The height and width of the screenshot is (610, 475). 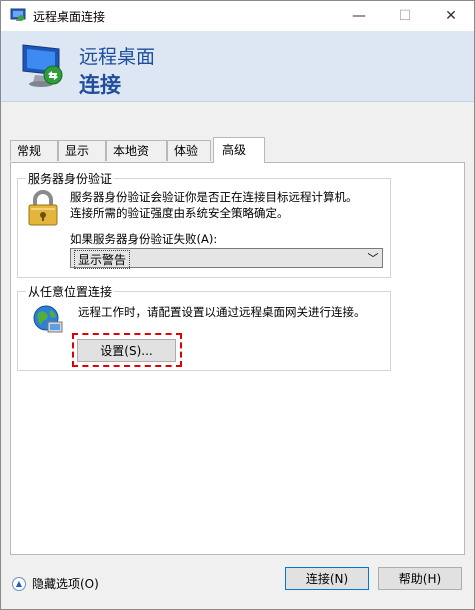 I want to click on server-auth-title: 服务器身份验证, so click(x=70, y=178).